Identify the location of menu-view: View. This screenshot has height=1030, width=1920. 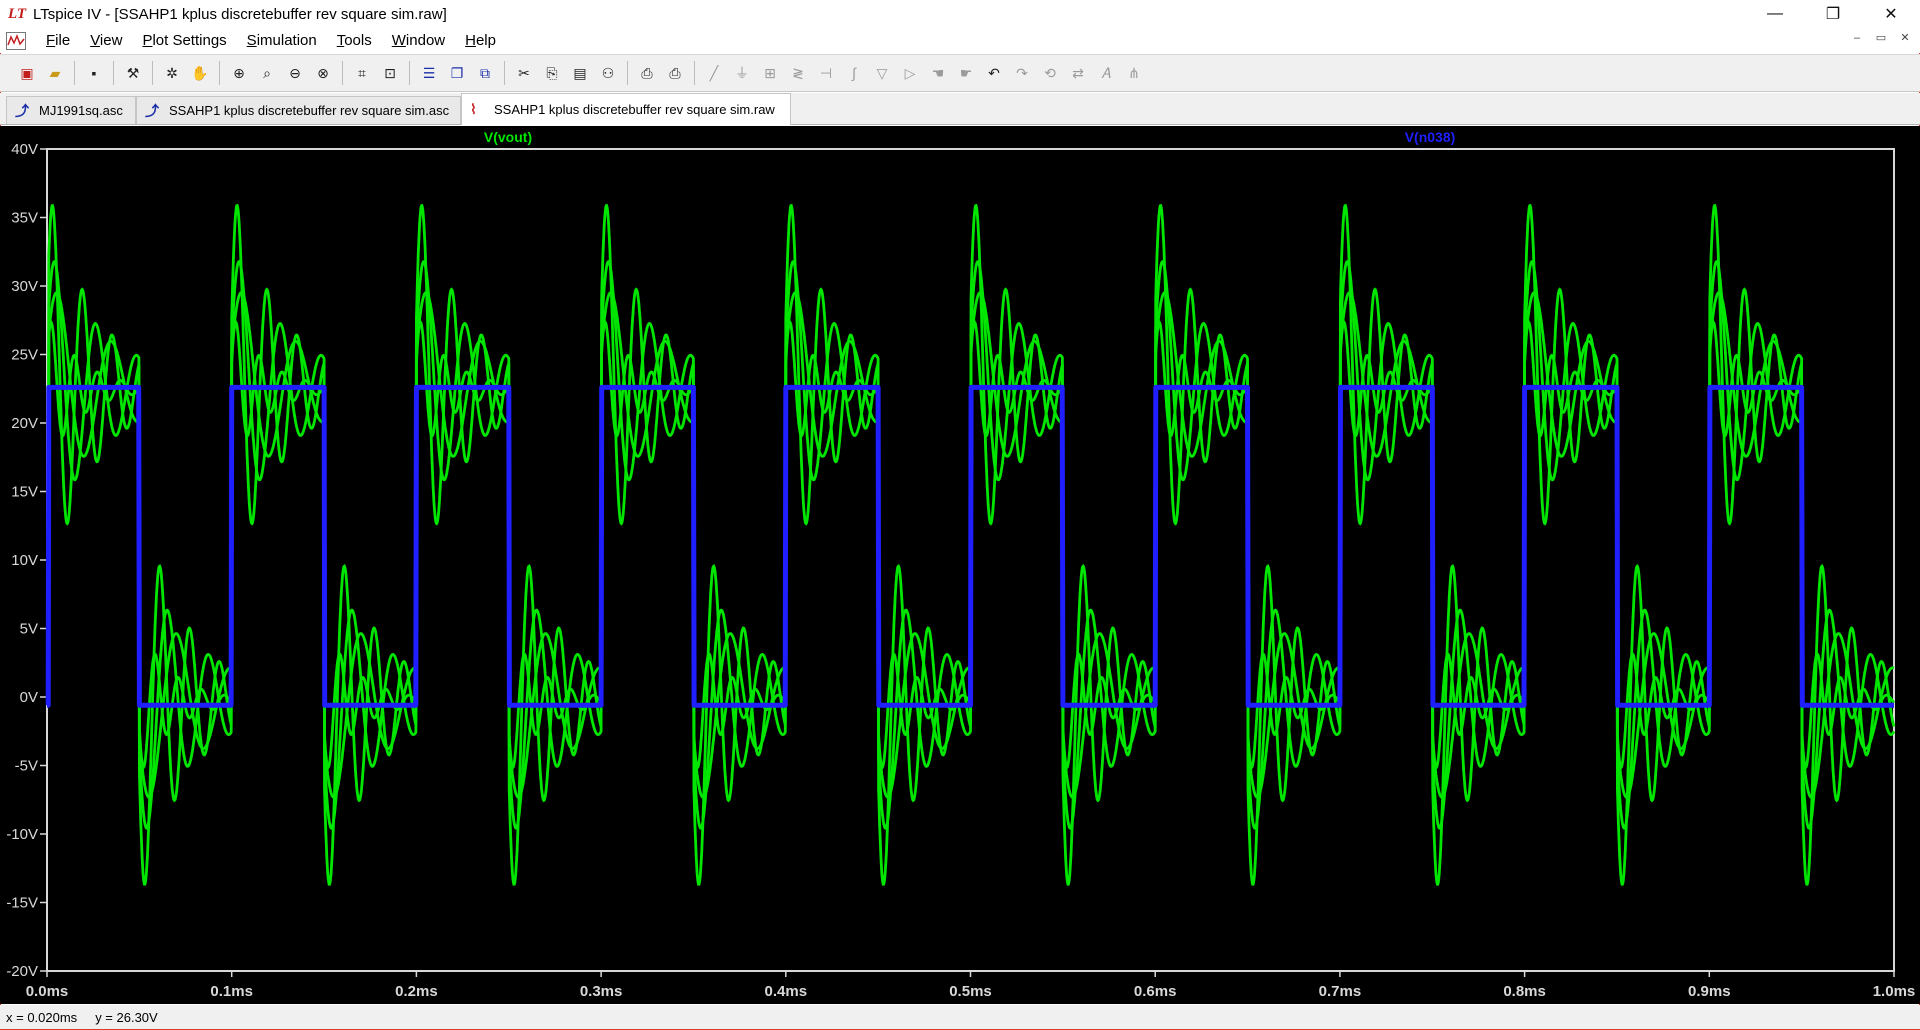
(106, 40).